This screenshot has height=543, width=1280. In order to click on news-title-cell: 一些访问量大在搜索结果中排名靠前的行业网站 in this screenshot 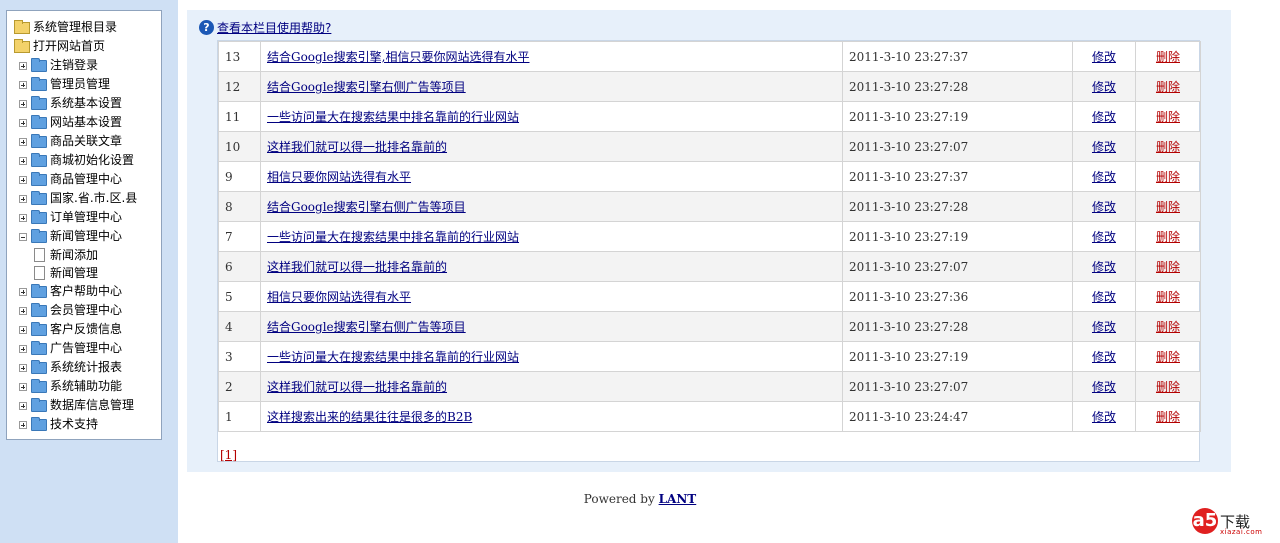, I will do `click(551, 356)`.